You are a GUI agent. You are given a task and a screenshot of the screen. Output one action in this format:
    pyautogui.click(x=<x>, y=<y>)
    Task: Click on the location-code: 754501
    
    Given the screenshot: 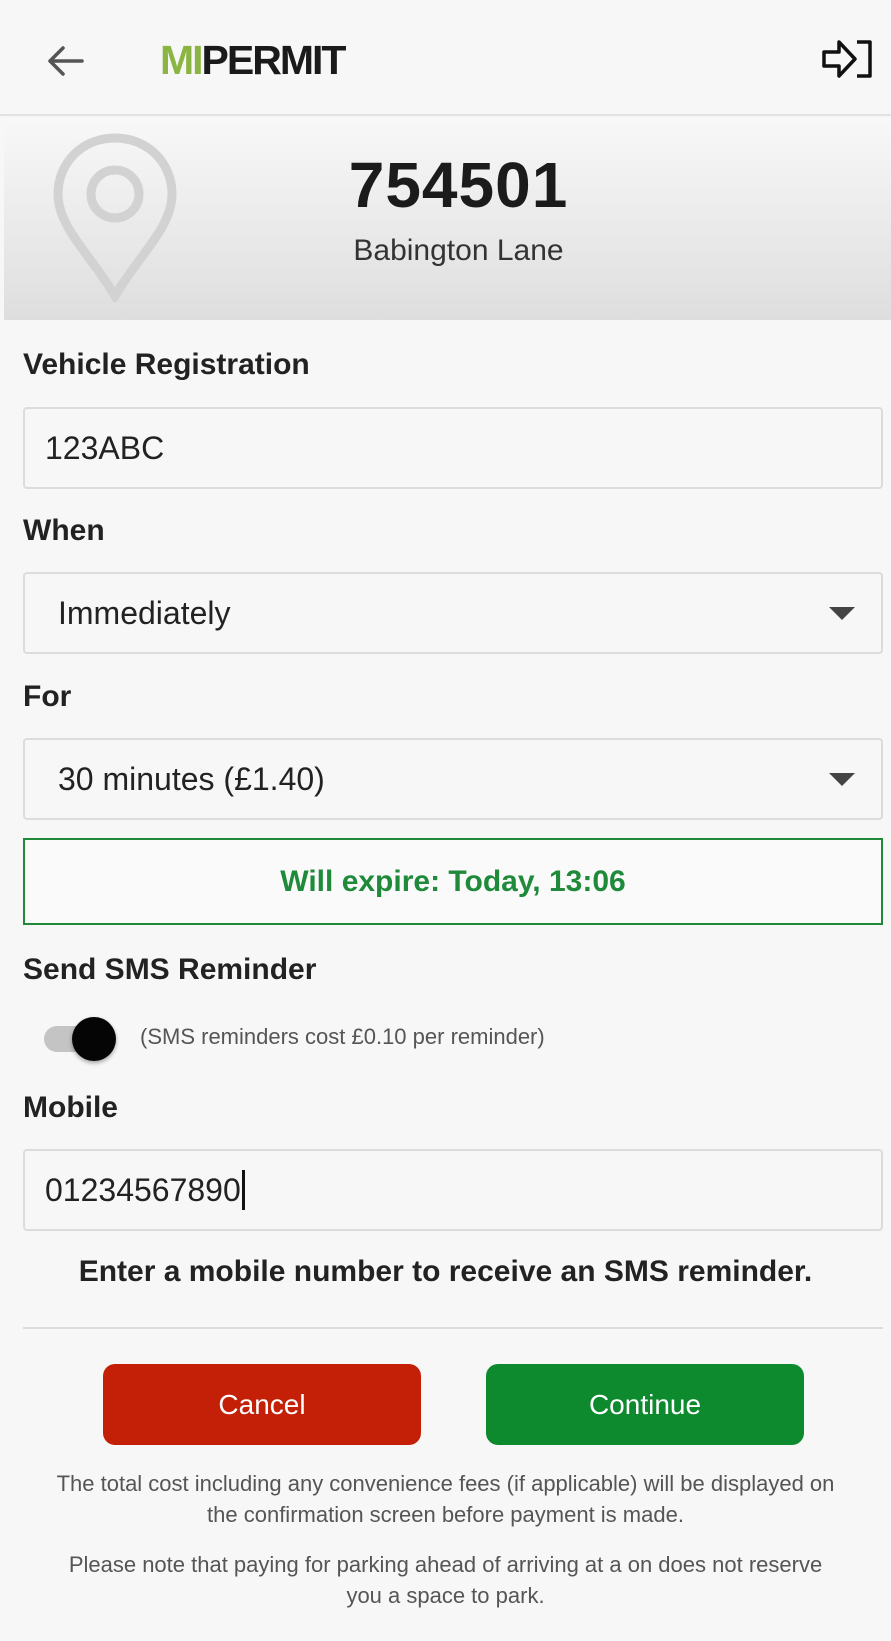 What is the action you would take?
    pyautogui.click(x=458, y=185)
    